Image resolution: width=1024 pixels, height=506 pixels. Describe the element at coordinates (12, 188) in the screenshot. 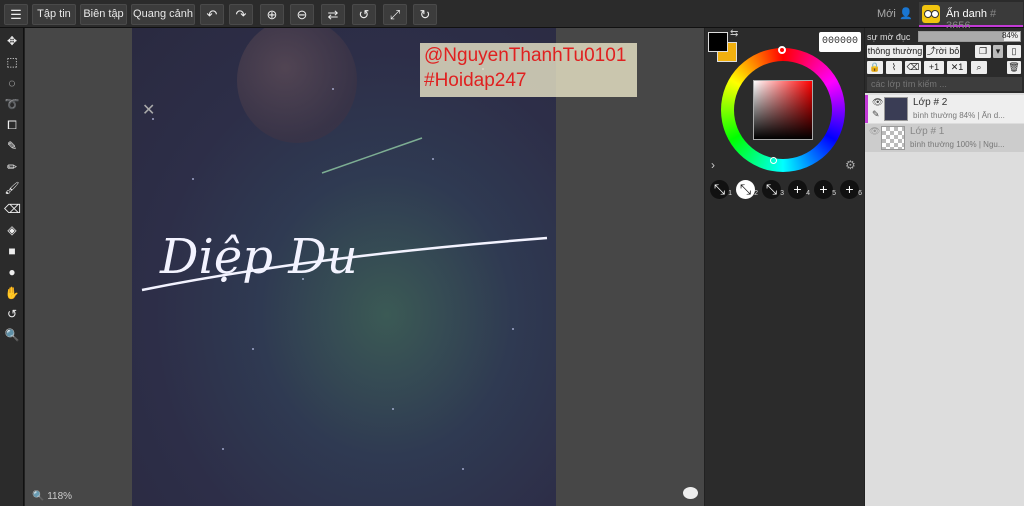

I see `brush-icon: 🖌` at that location.